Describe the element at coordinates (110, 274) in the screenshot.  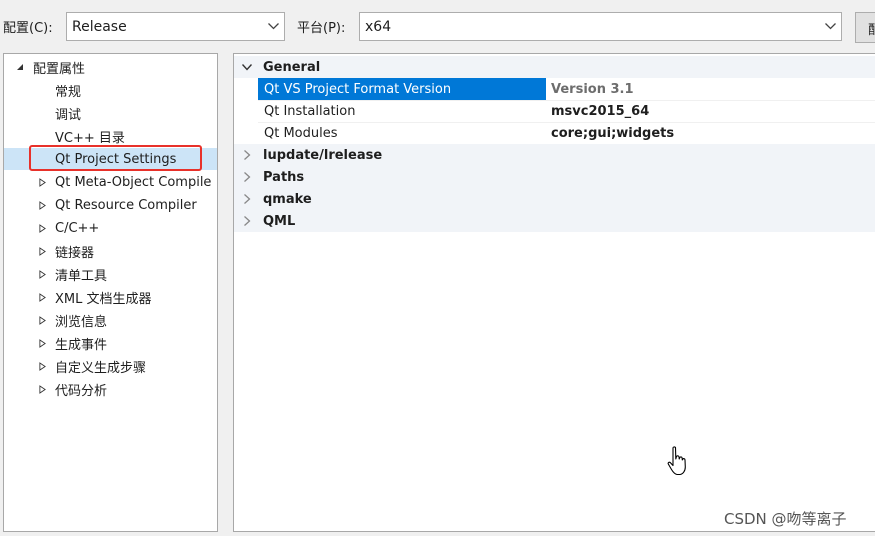
I see `tree-item-manifest-tool: 清单工具` at that location.